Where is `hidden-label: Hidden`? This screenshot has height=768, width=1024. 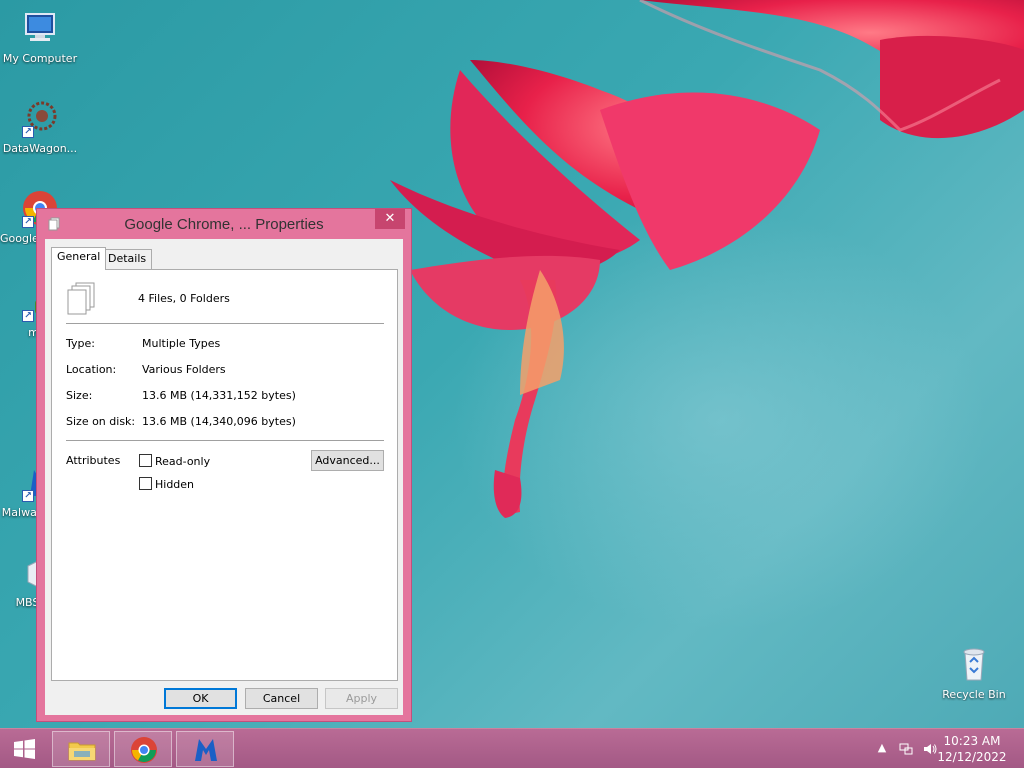 hidden-label: Hidden is located at coordinates (174, 484).